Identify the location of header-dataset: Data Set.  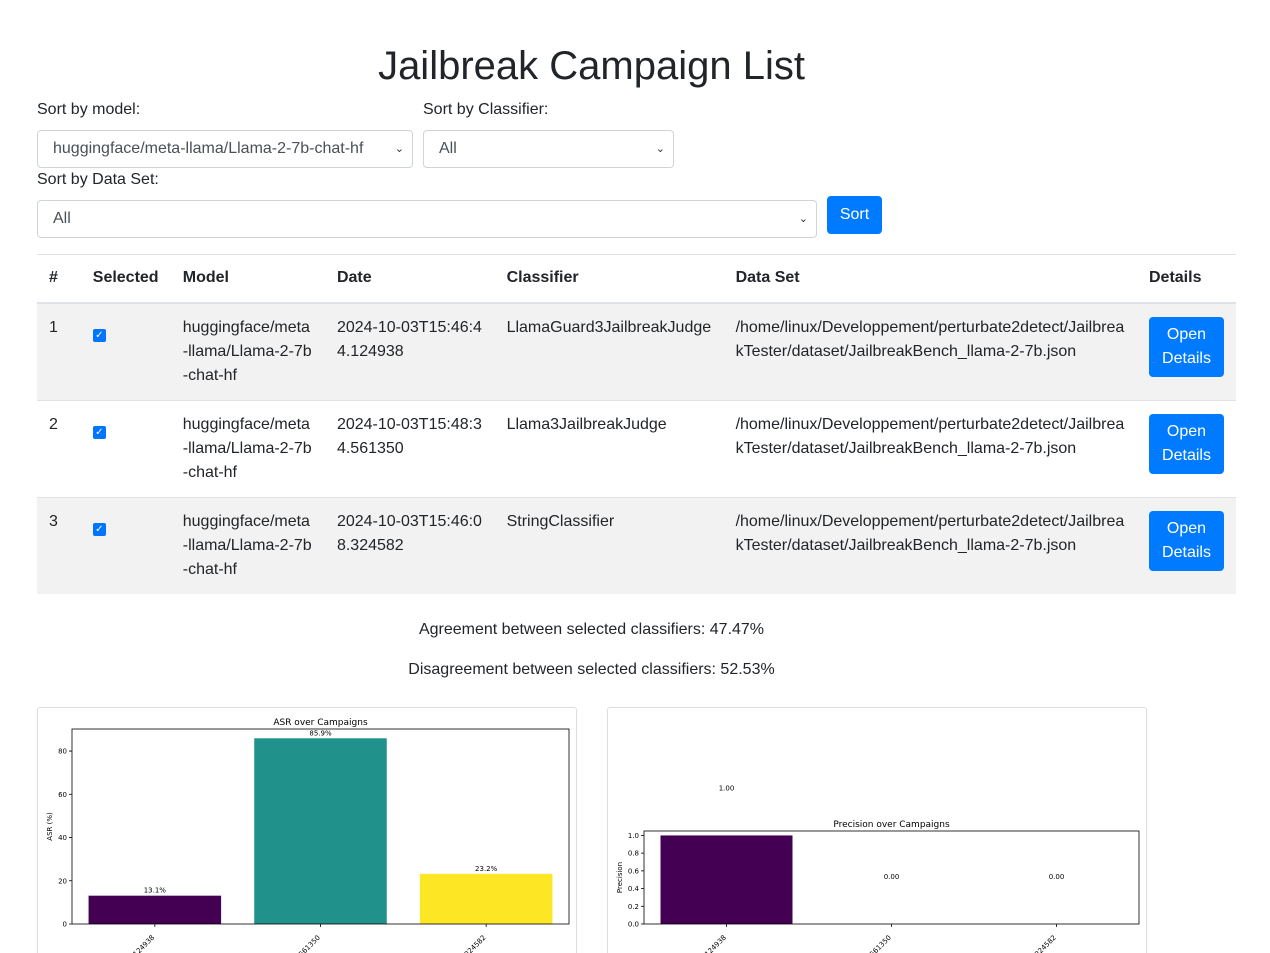
(930, 279).